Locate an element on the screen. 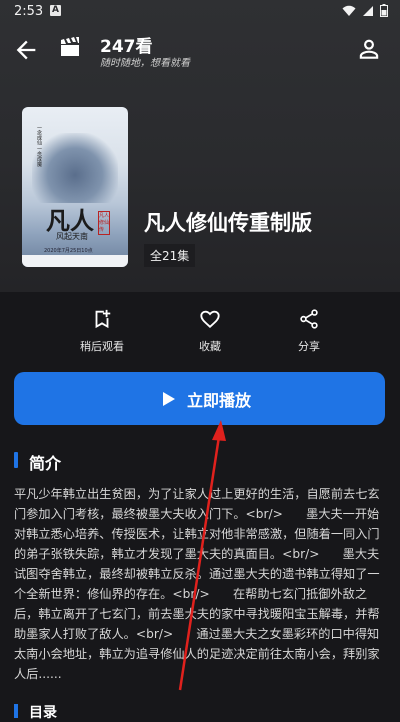  status-bar: 2:53 A is located at coordinates (200, 12).